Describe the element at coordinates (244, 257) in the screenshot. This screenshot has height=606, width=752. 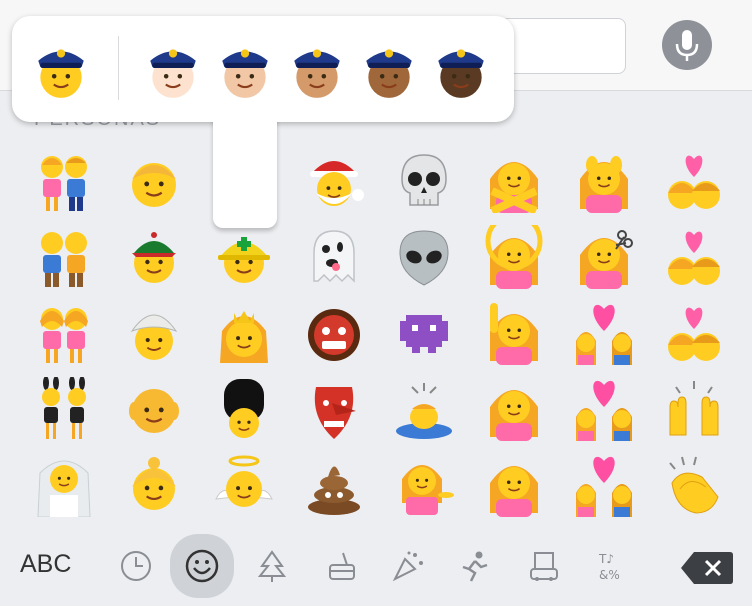
I see `emoji-worker-helmet` at that location.